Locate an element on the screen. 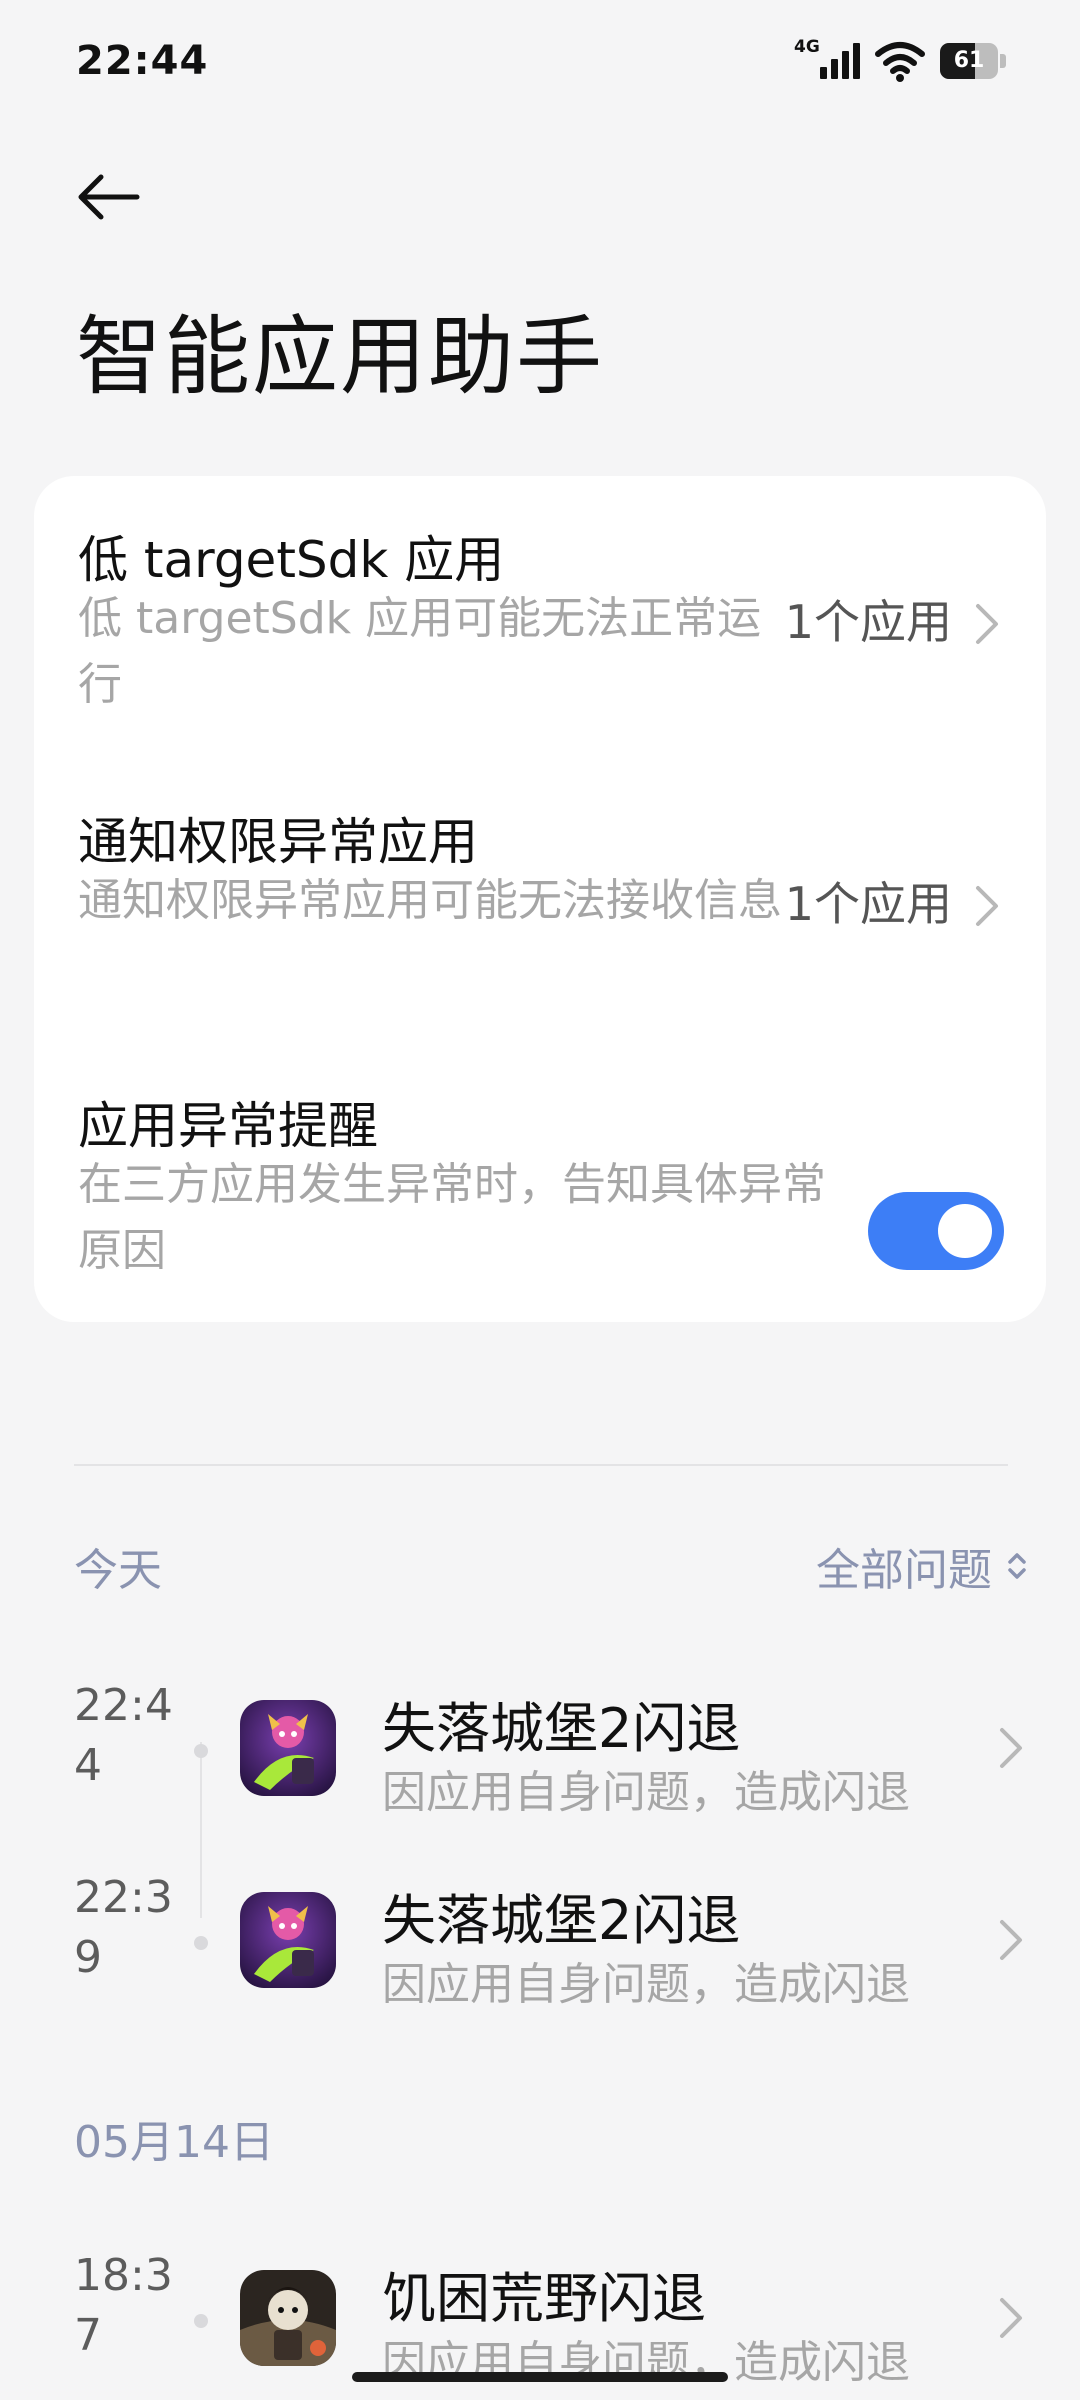  exception-reminder-toggle is located at coordinates (936, 1231).